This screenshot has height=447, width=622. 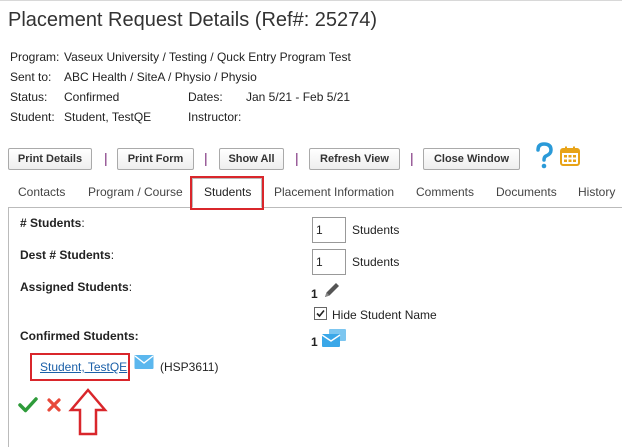 I want to click on sent-to-value: ABC Health / SiteA / Physio / Physio, so click(x=160, y=77).